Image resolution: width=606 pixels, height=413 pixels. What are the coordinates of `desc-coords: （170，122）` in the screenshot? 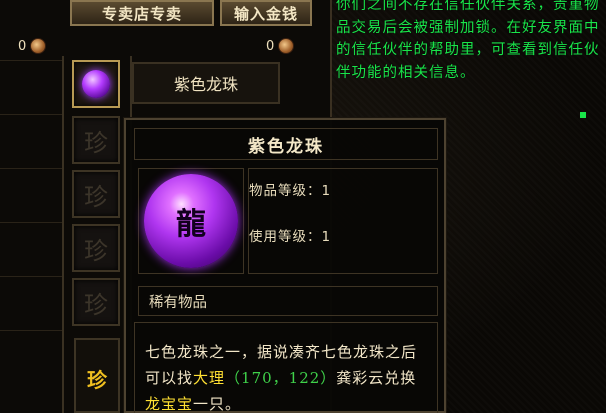 It's located at (281, 378).